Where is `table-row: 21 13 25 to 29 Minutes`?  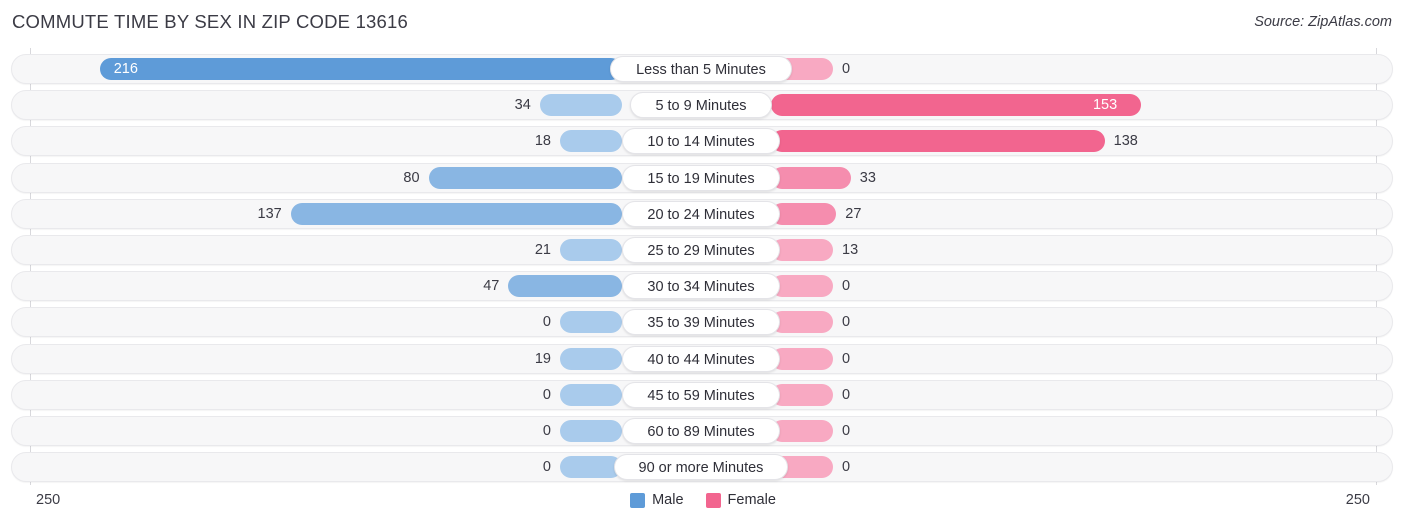
table-row: 21 13 25 to 29 Minutes is located at coordinates (702, 250).